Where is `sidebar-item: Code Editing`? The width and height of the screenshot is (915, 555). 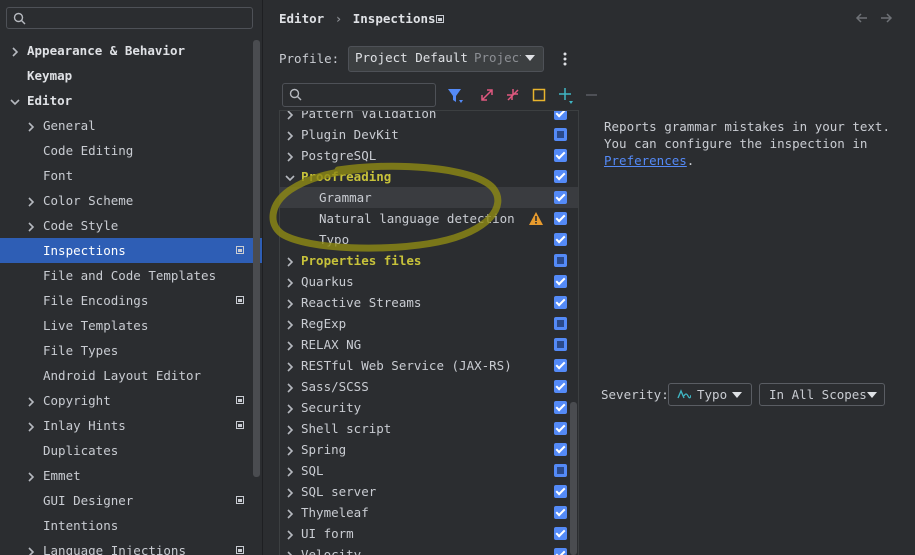
sidebar-item: Code Editing is located at coordinates (131, 150).